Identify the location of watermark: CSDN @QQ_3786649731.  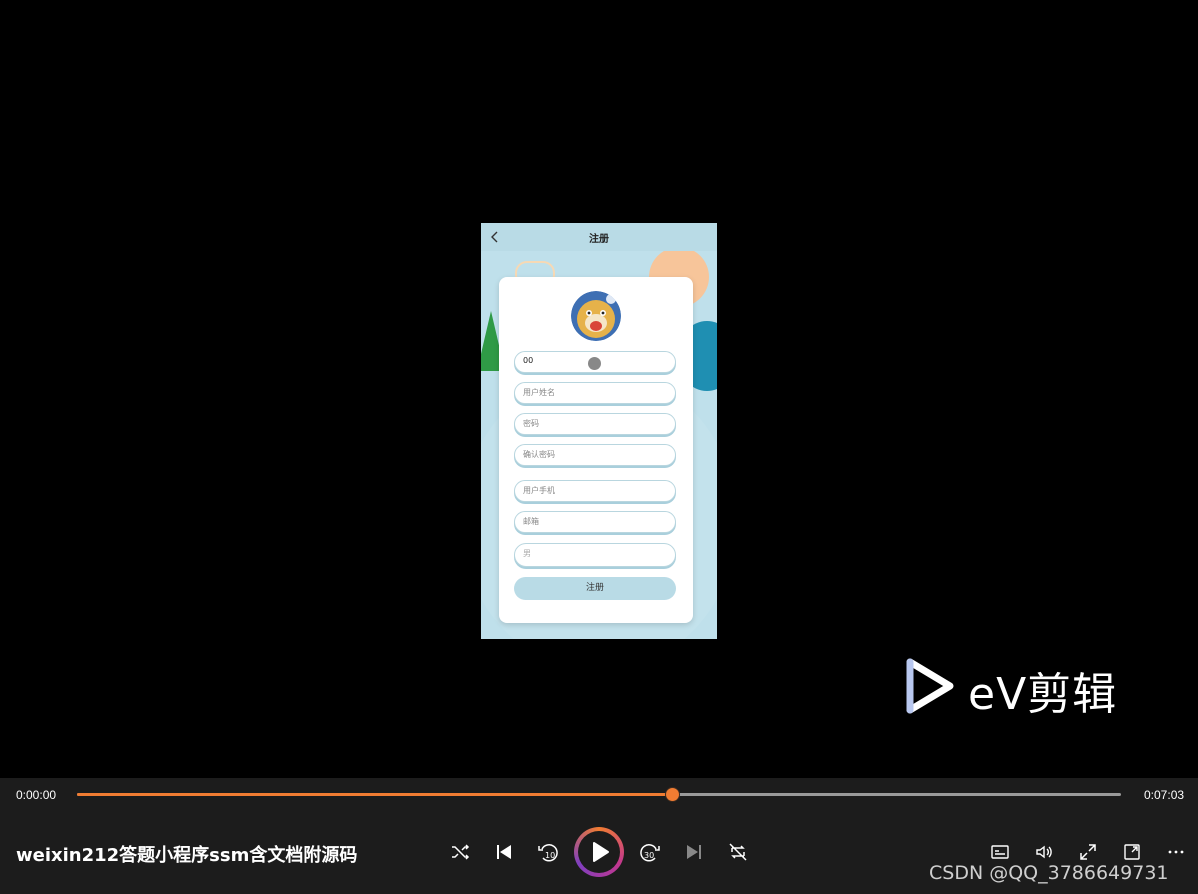
(1049, 873).